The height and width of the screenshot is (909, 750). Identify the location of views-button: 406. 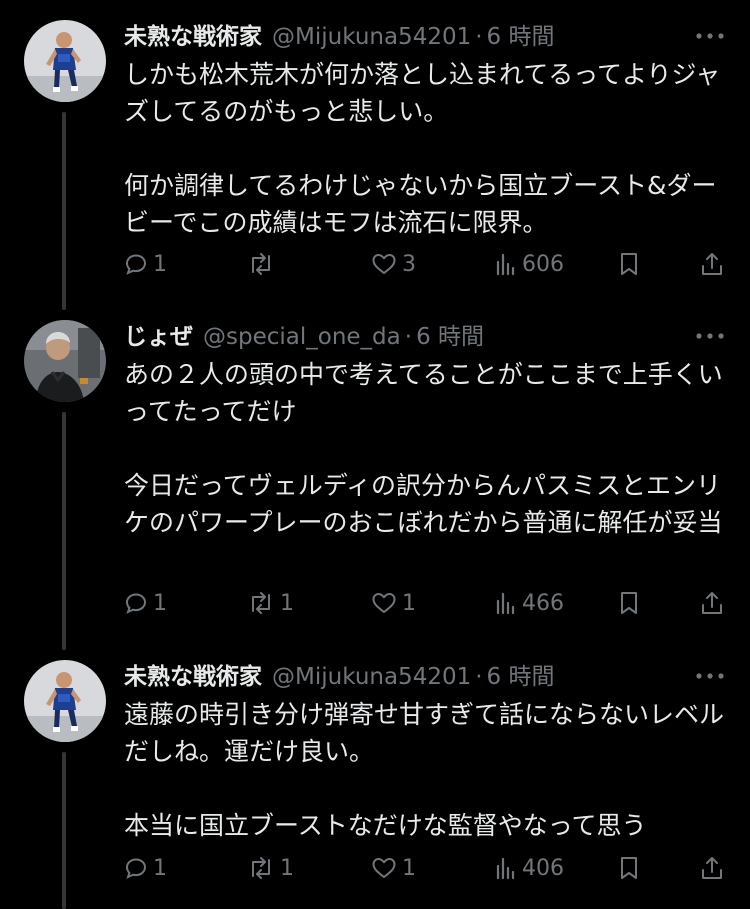
(529, 868).